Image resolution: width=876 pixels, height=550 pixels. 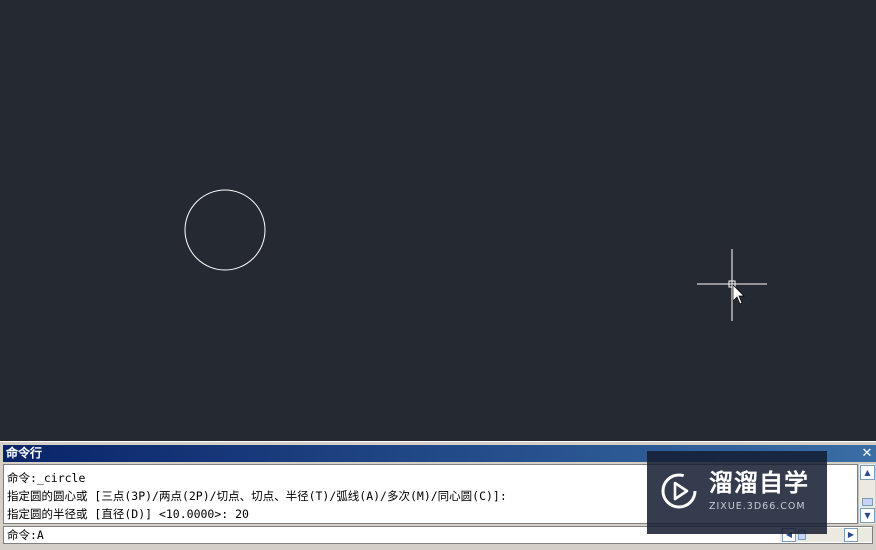 I want to click on play-logo-icon, so click(x=679, y=491).